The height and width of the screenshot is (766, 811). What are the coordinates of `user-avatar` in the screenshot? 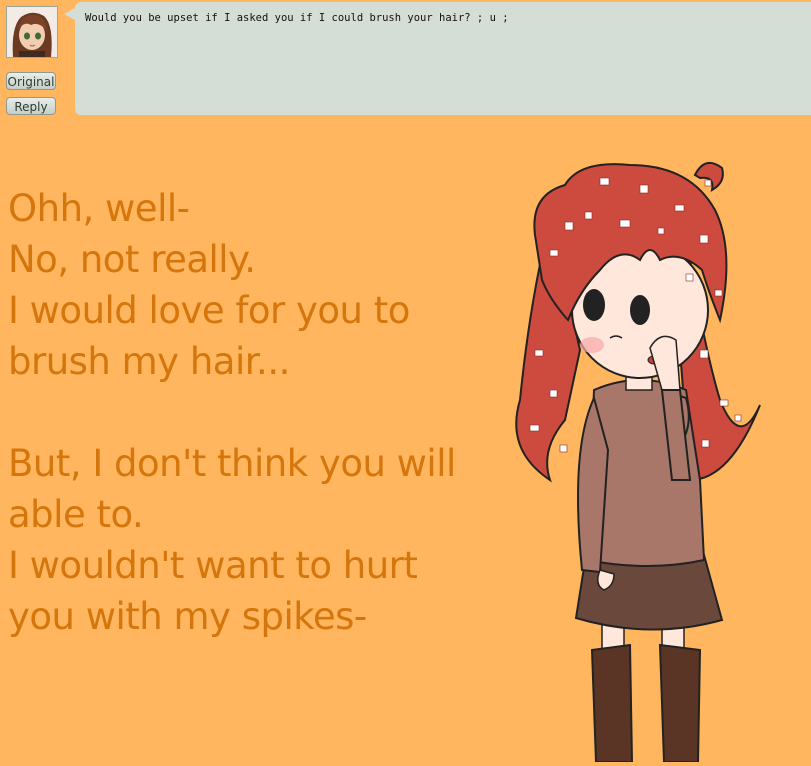 It's located at (32, 32).